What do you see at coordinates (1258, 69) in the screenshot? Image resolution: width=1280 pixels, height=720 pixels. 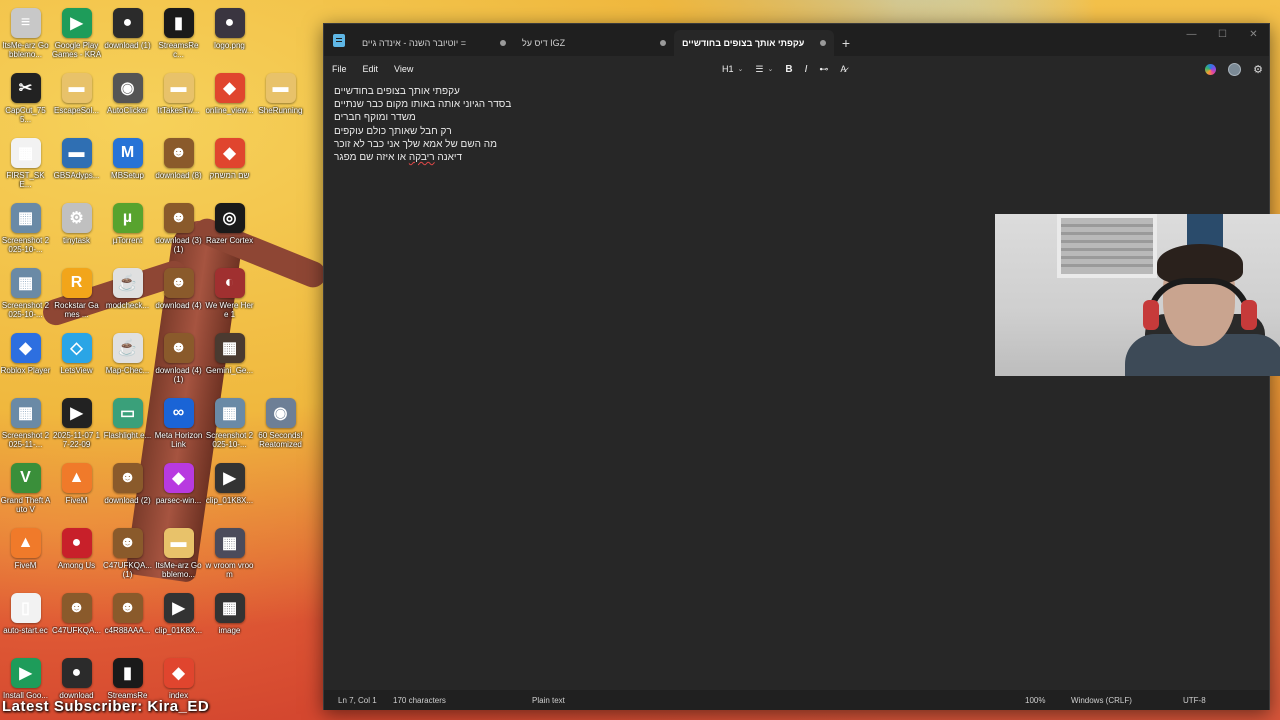 I see `gear-icon: ⚙` at bounding box center [1258, 69].